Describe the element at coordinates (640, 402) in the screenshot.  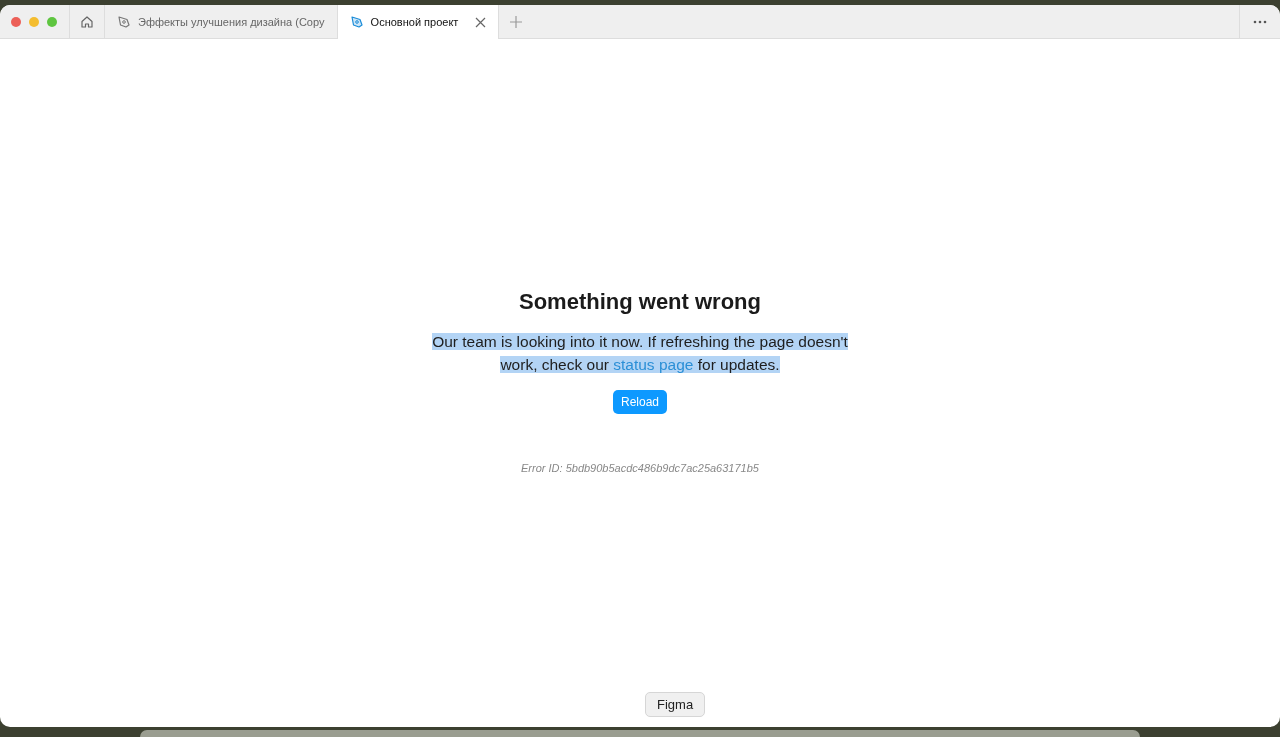
I see `reload-button: Reload` at that location.